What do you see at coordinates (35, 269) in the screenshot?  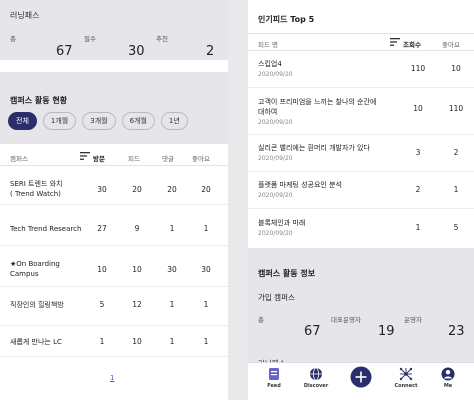 I see `campus-name: ★On Boarding Campus` at bounding box center [35, 269].